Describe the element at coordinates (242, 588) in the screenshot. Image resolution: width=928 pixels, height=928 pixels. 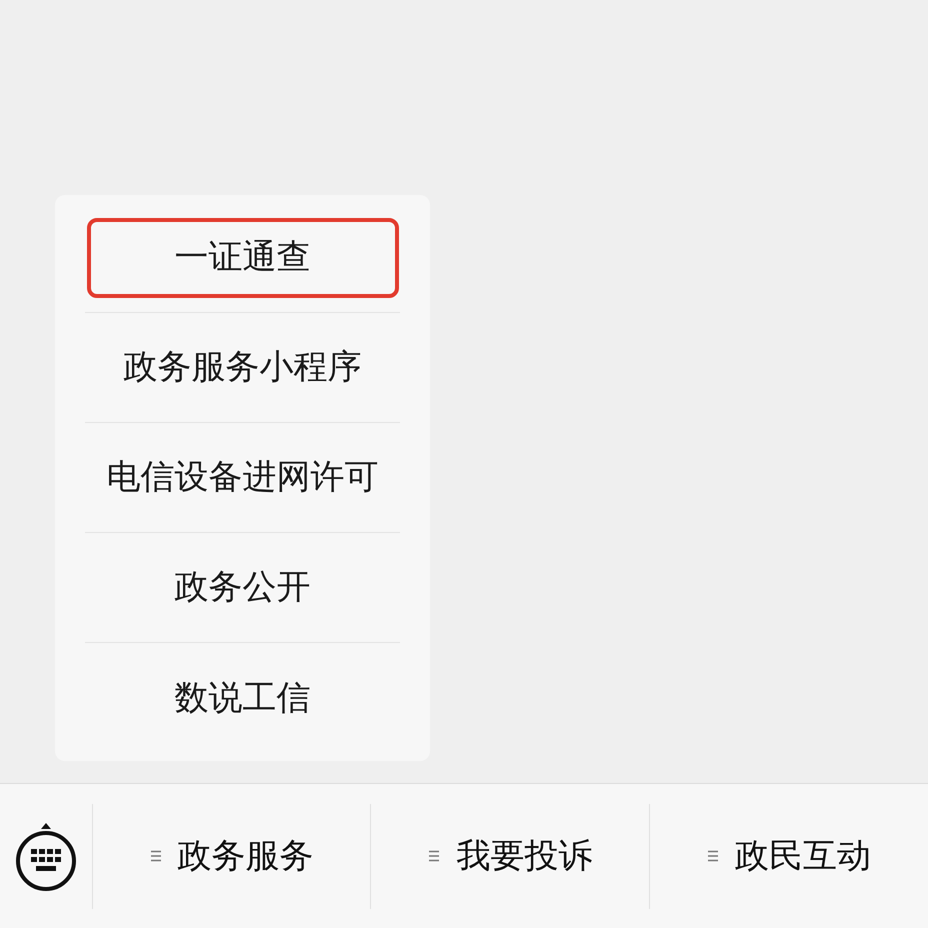
I see `menu-item: 政务公开` at that location.